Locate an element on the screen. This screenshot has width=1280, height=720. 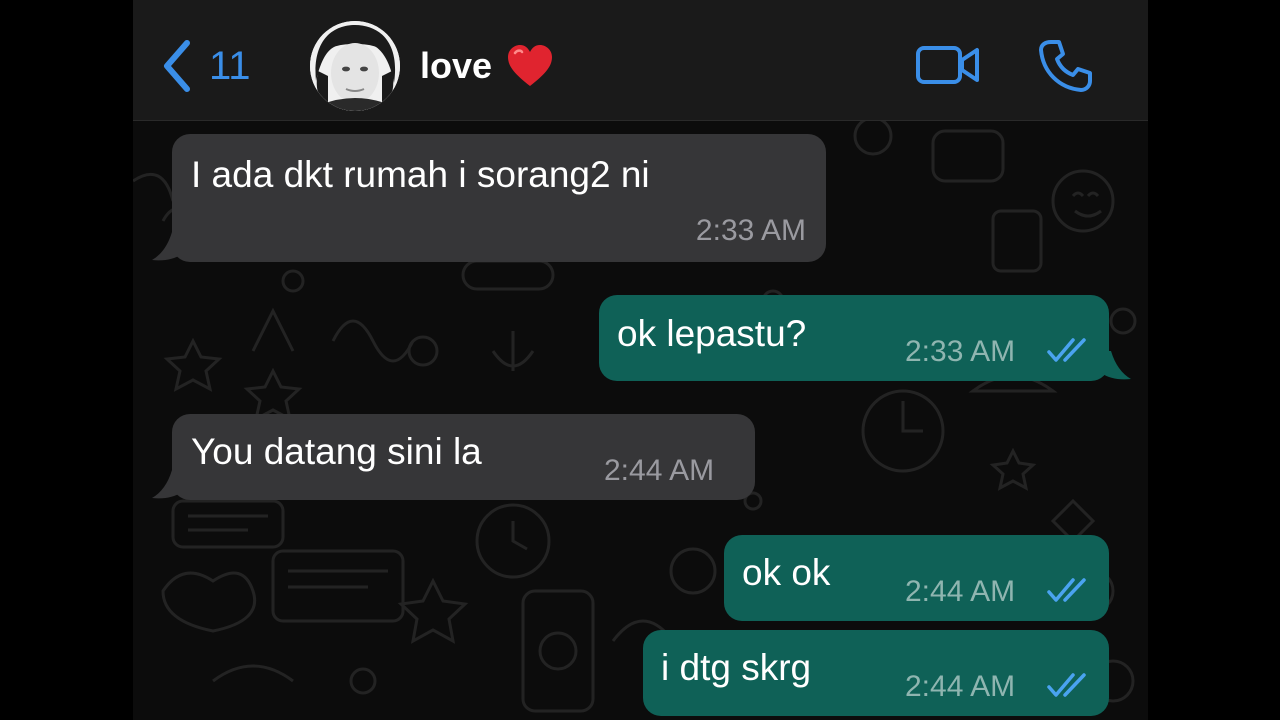
chevron-left-icon is located at coordinates (177, 66).